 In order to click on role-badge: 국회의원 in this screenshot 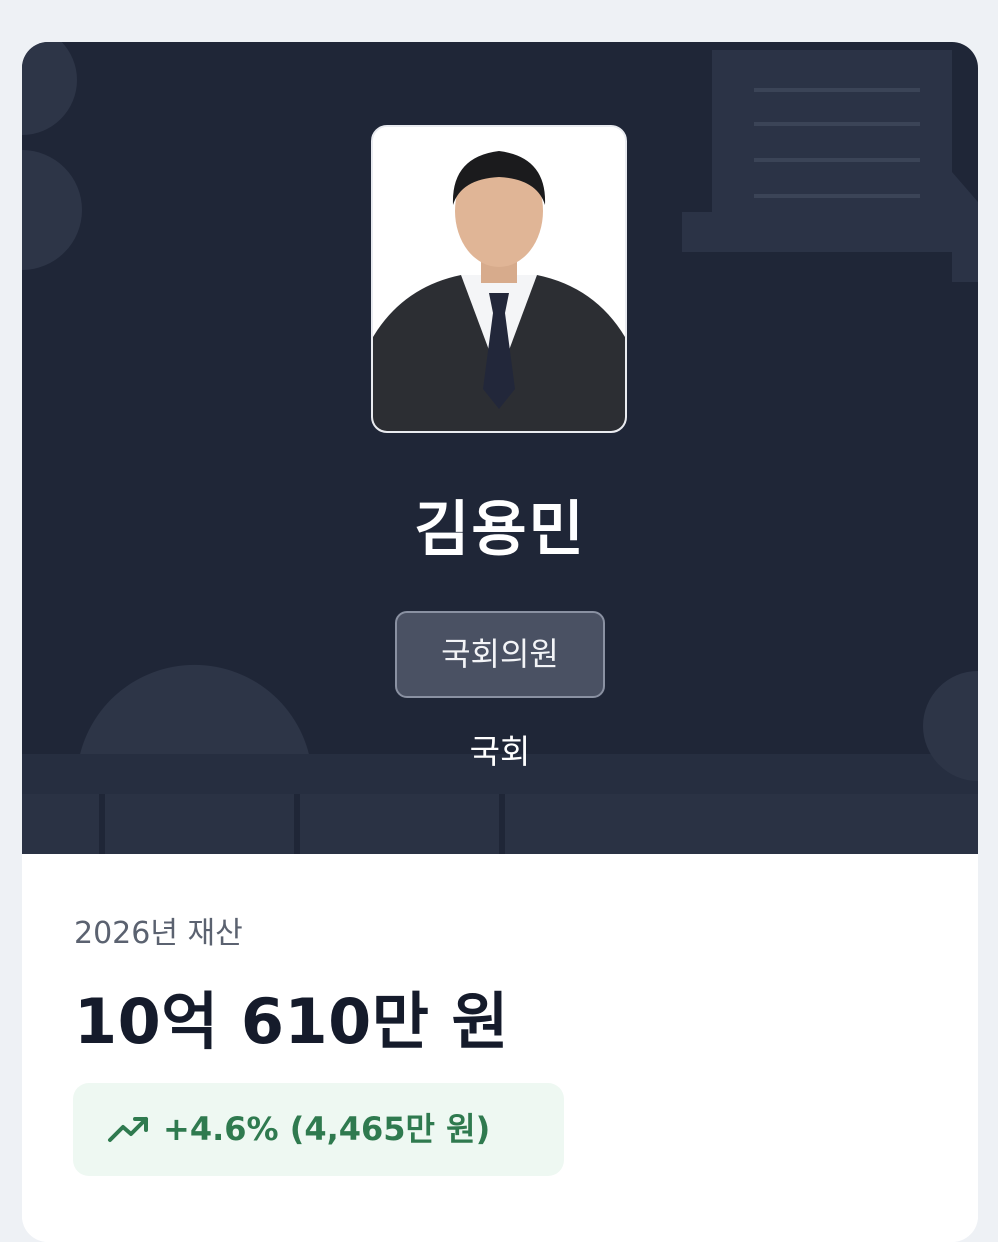, I will do `click(500, 654)`.